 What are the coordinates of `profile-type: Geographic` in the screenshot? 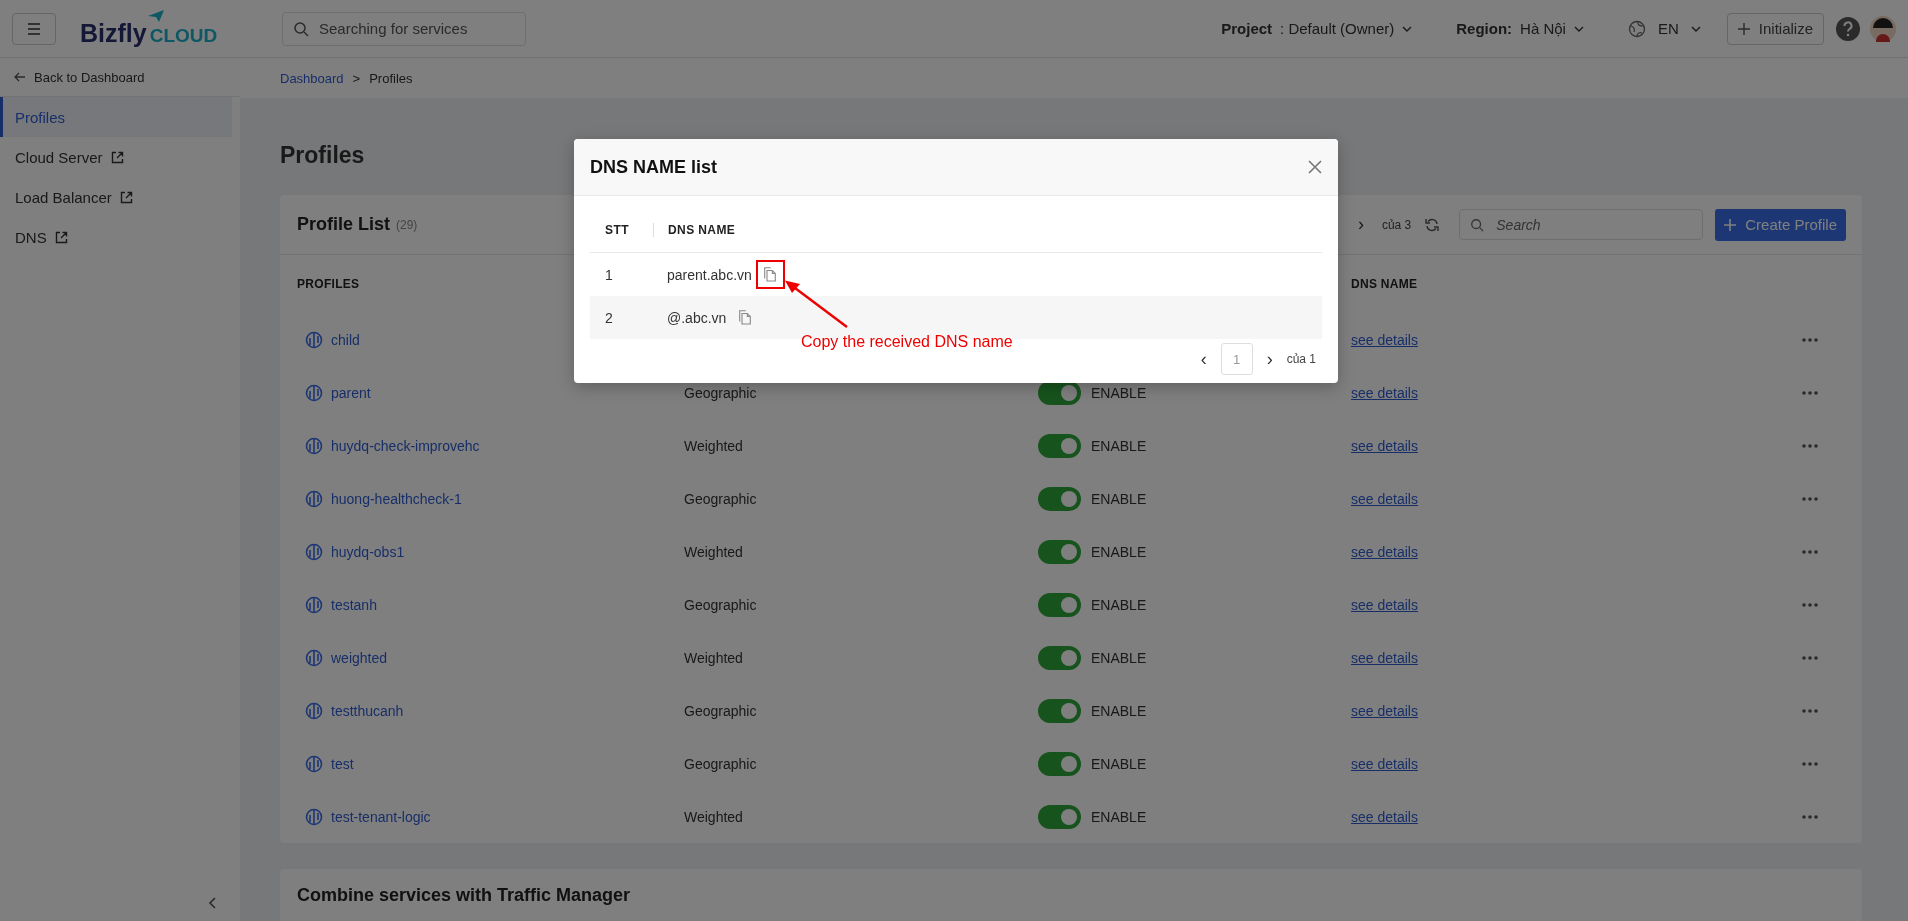 It's located at (720, 604).